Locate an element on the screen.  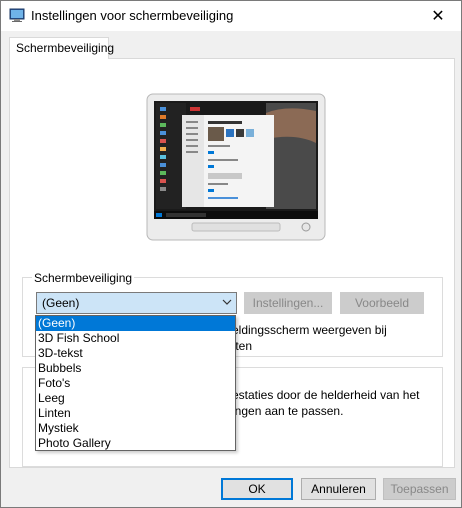
title-bar: Instellingen voor schermbeveiliging ✕ is located at coordinates (231, 16).